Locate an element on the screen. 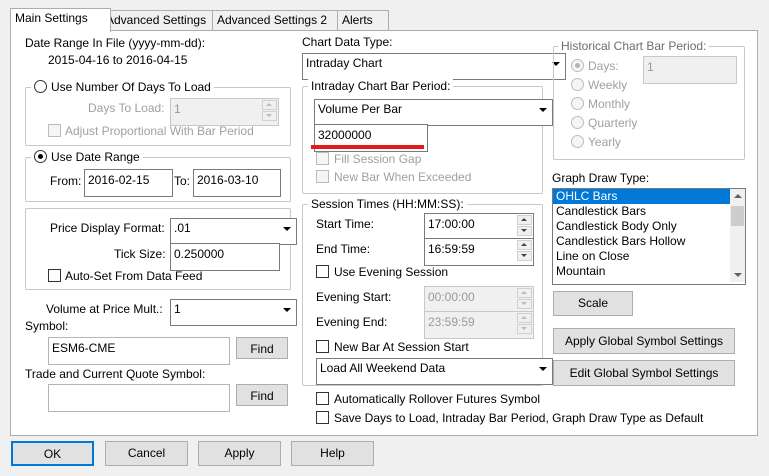 This screenshot has height=476, width=769. rollover-label: Automatically Rollover Futures Symbol is located at coordinates (437, 399).